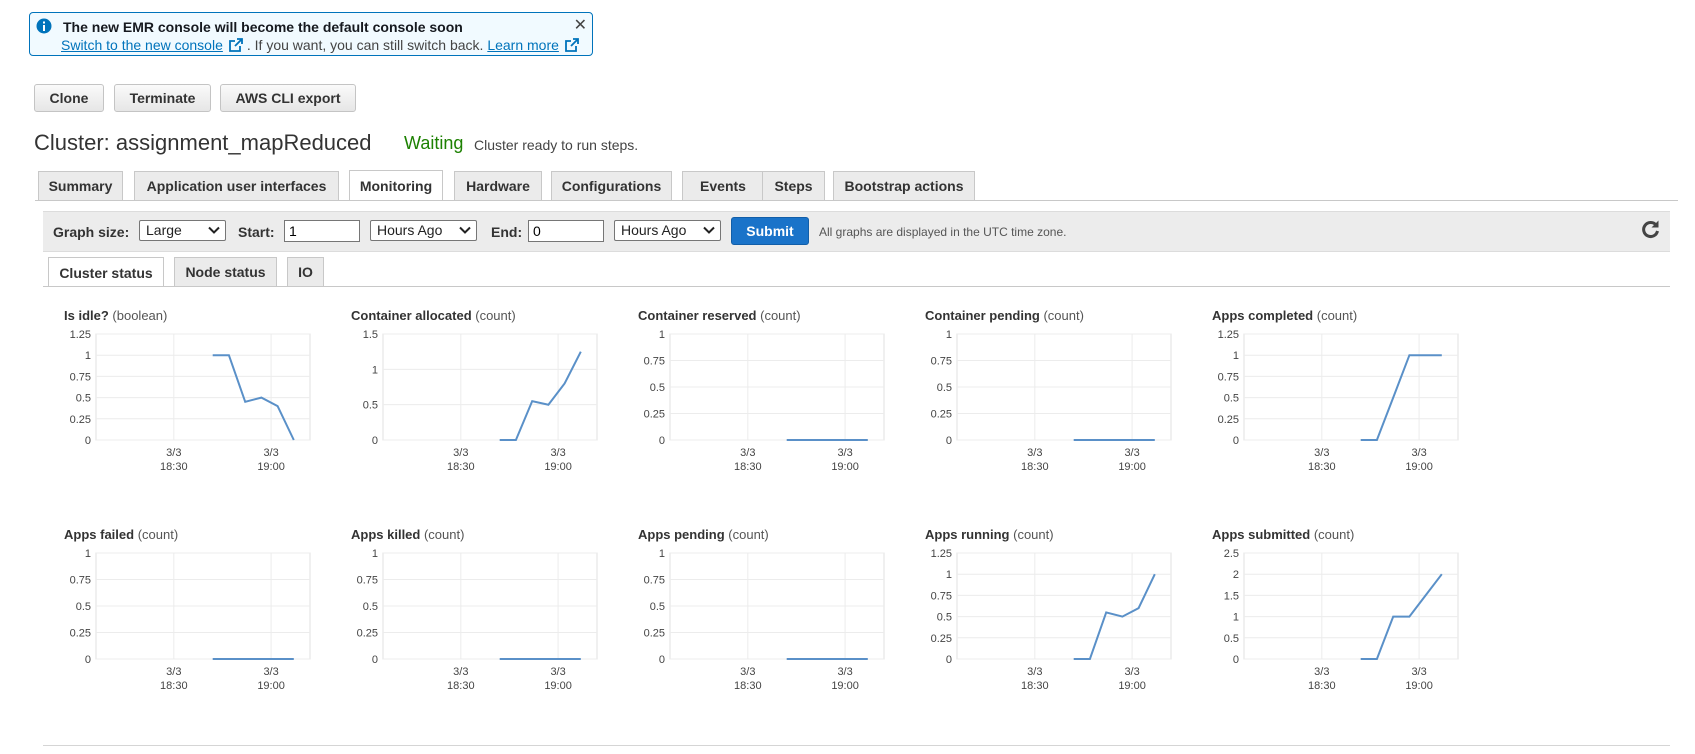 Image resolution: width=1695 pixels, height=754 pixels. I want to click on tab-summary: Summary, so click(80, 185).